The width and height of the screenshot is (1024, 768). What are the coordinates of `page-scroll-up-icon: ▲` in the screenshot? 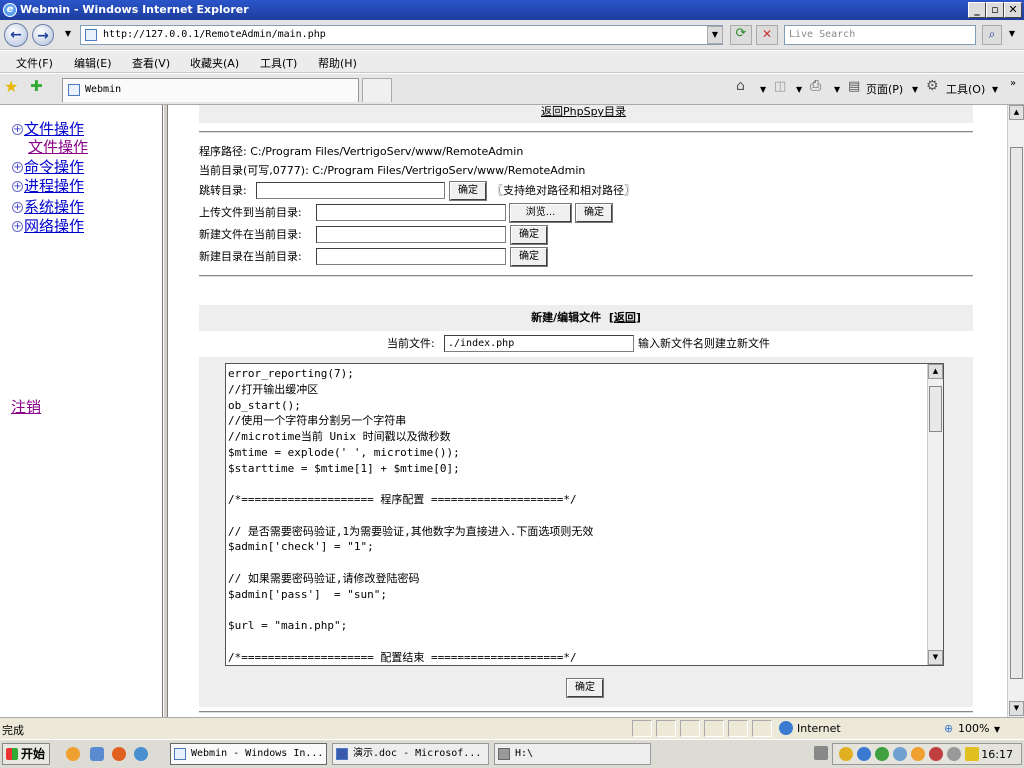 It's located at (1016, 112).